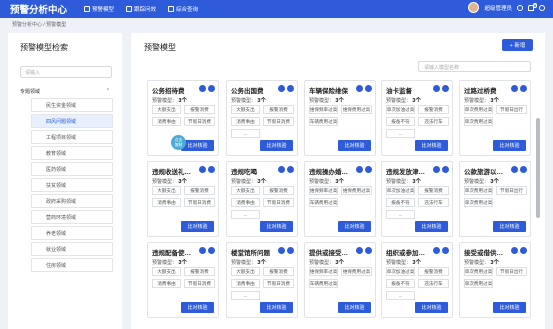  I want to click on top-nav-item: 综合查询, so click(183, 9).